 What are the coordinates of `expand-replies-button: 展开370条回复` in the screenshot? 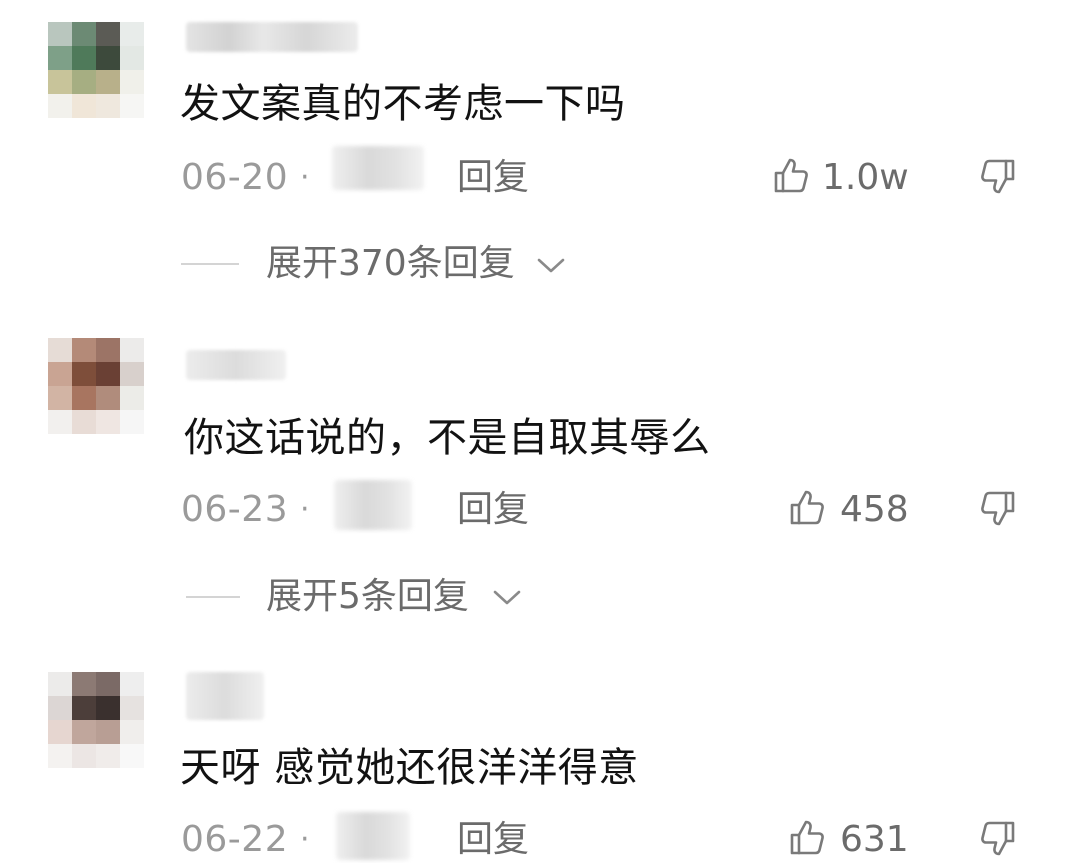 It's located at (390, 264).